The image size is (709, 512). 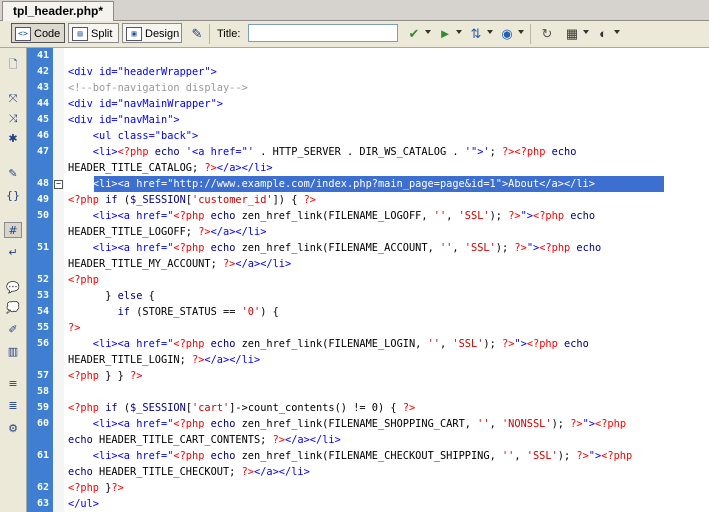 I want to click on design-view-button: ▣ Design, so click(x=152, y=33).